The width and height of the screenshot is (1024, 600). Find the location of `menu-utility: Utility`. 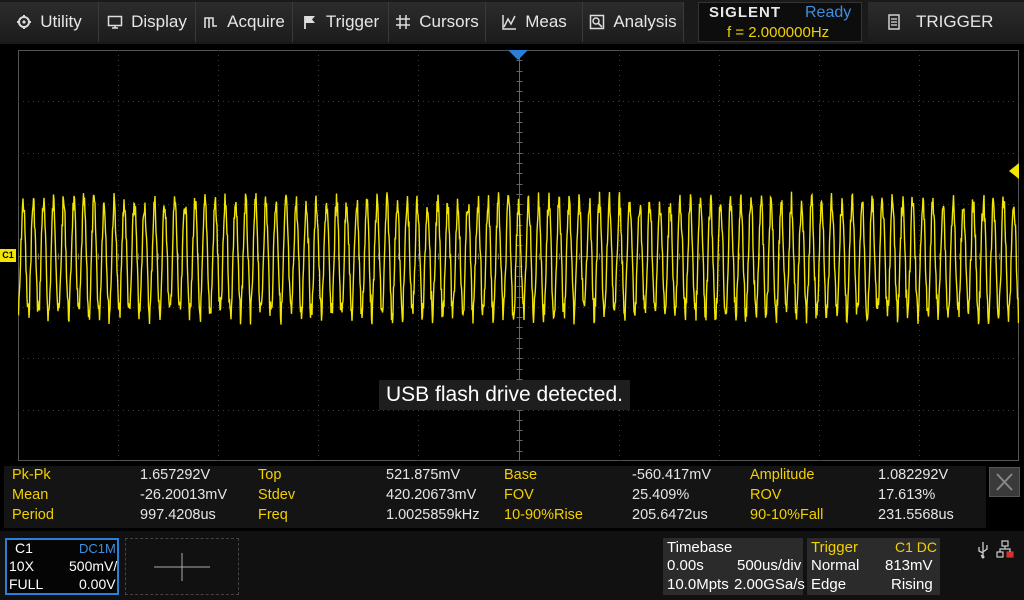

menu-utility: Utility is located at coordinates (49, 22).